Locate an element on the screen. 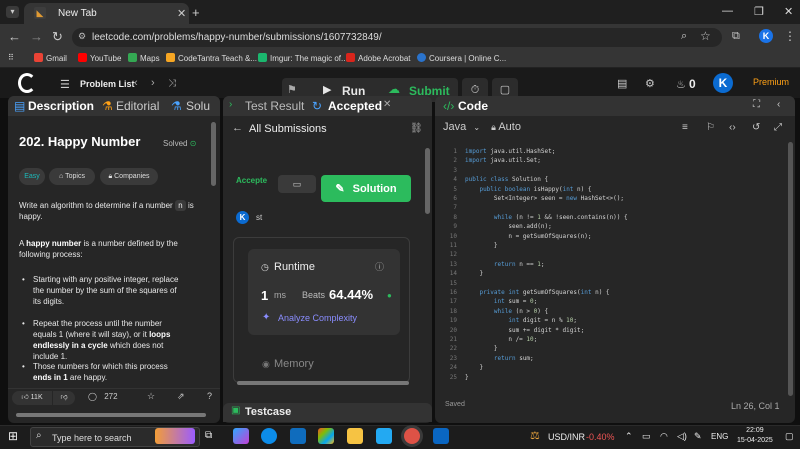 The height and width of the screenshot is (449, 800). tab-search-icon: ▾ is located at coordinates (12, 12).